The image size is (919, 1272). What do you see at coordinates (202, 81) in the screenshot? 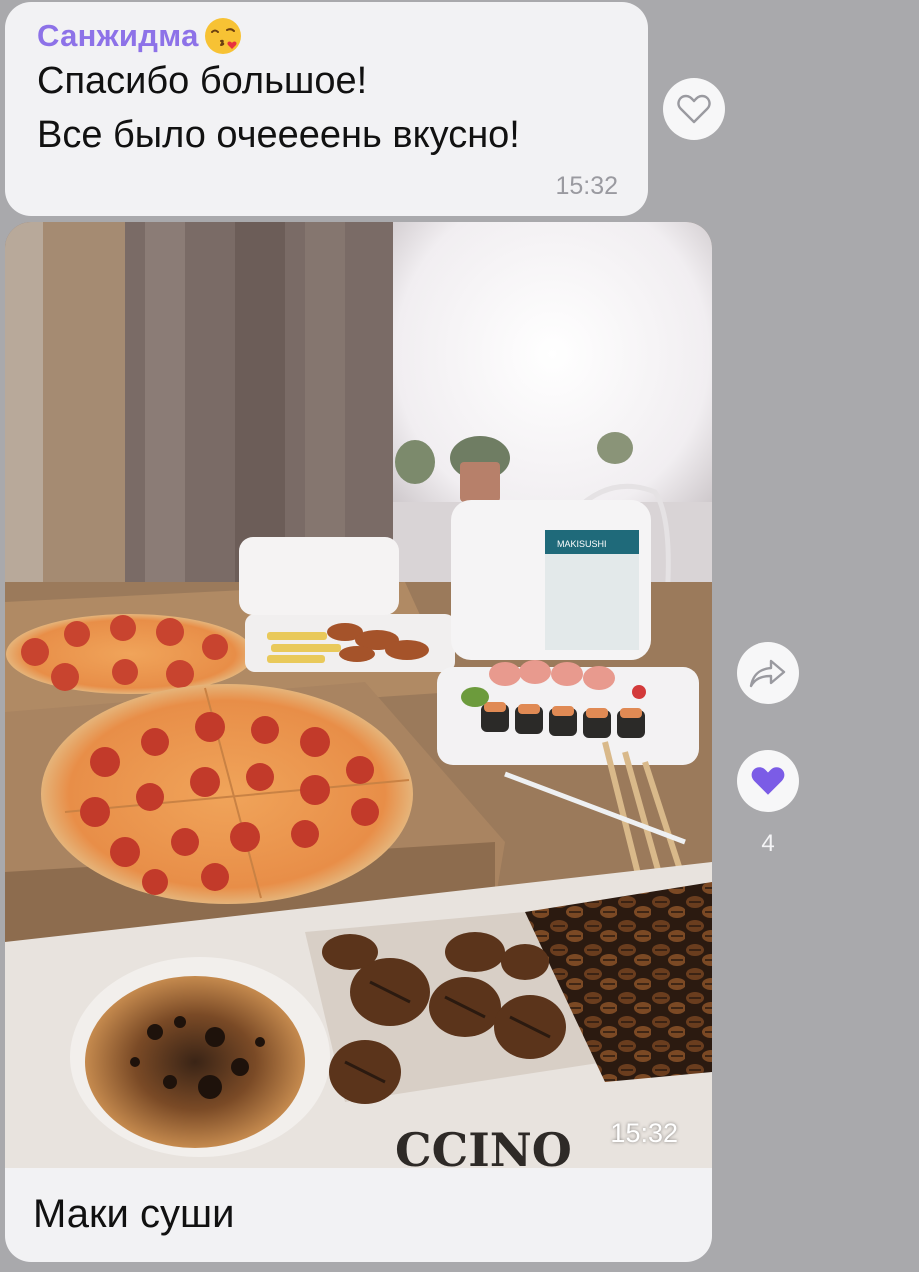
I see `message-text-line-1: Спасибо большое!` at bounding box center [202, 81].